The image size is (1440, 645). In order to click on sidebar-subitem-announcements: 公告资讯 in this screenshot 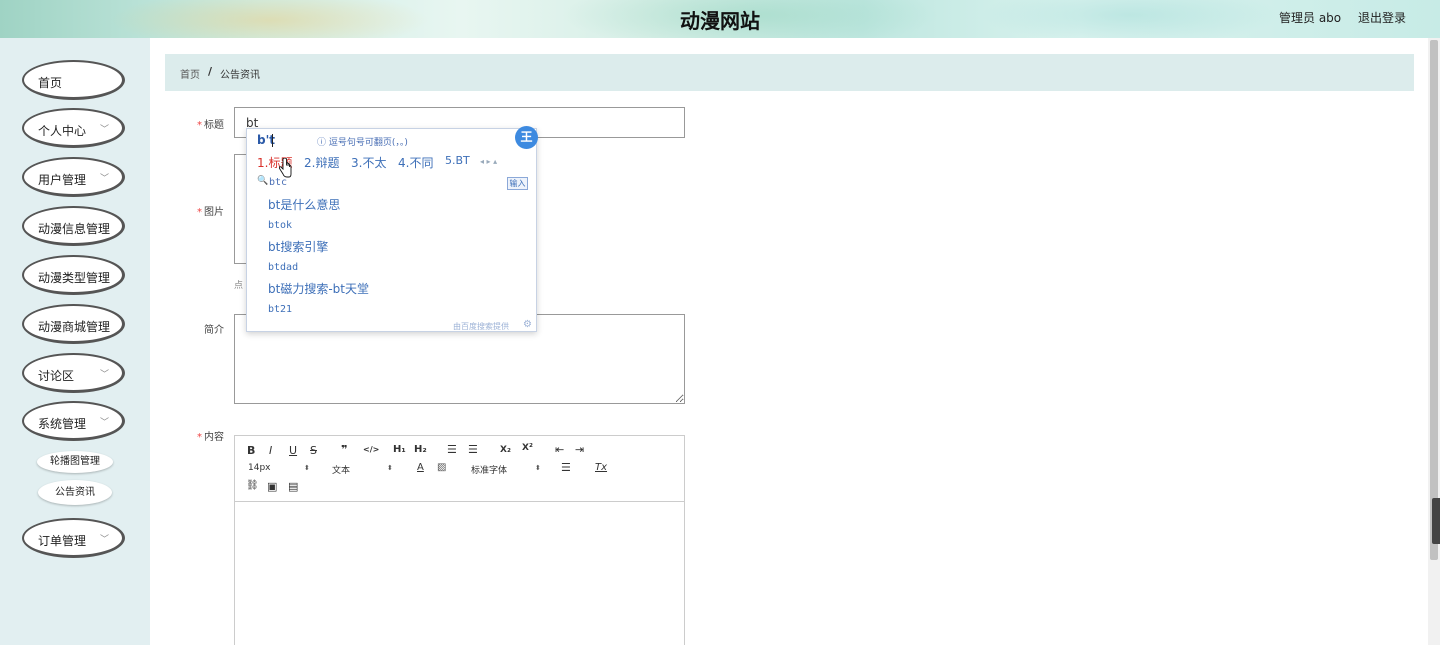, I will do `click(75, 492)`.